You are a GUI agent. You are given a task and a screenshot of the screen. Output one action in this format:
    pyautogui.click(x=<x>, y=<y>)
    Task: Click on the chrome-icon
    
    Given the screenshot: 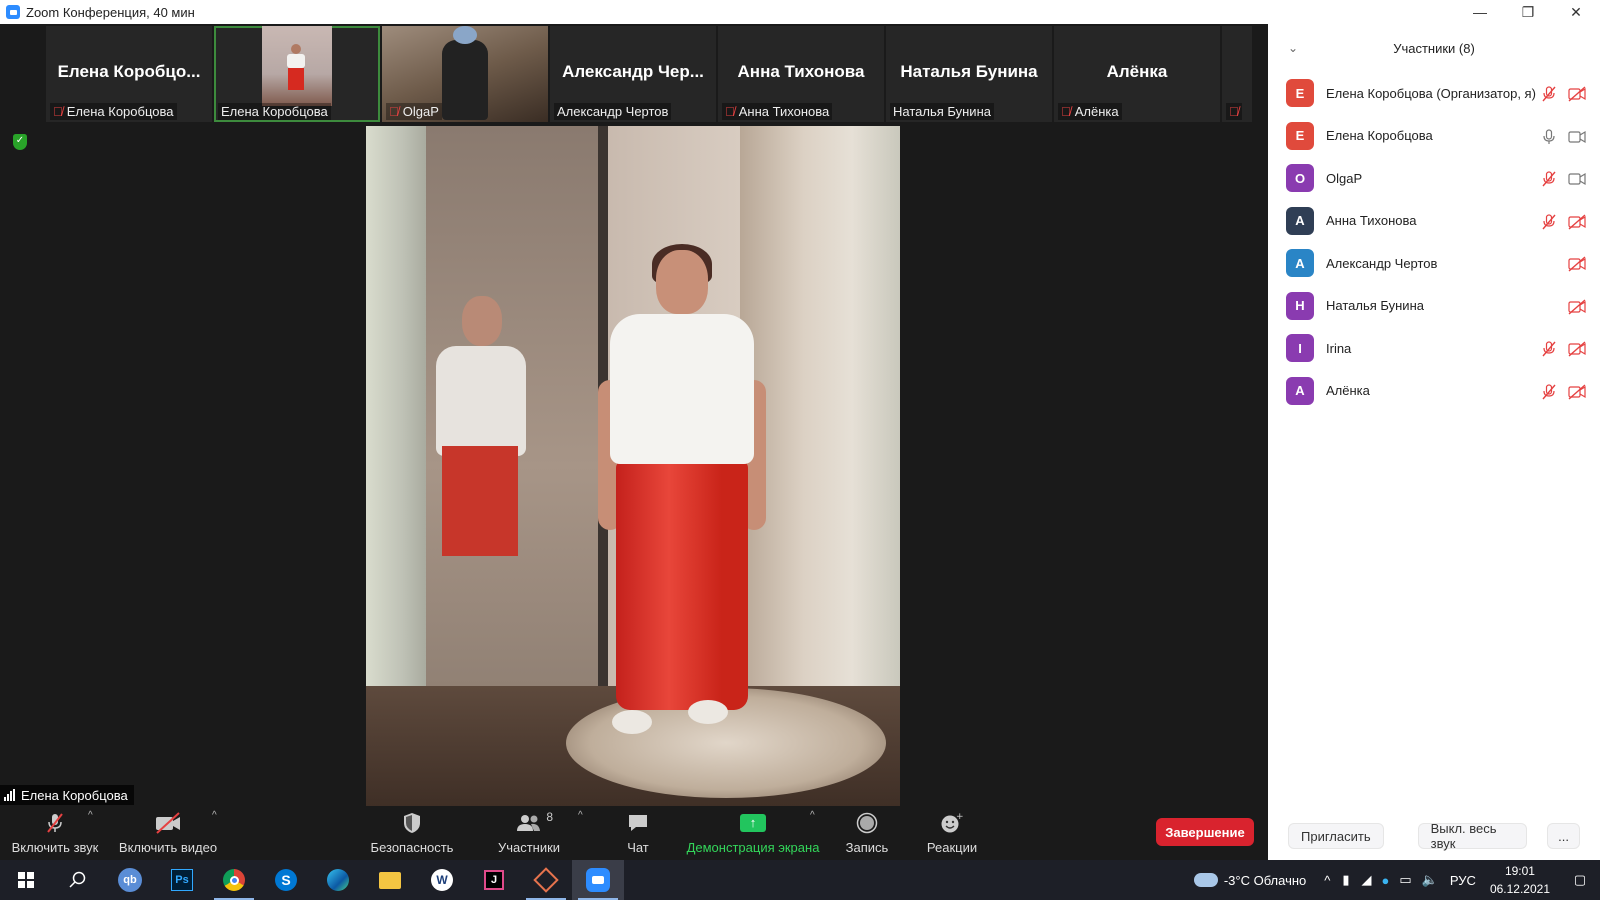 What is the action you would take?
    pyautogui.click(x=234, y=880)
    